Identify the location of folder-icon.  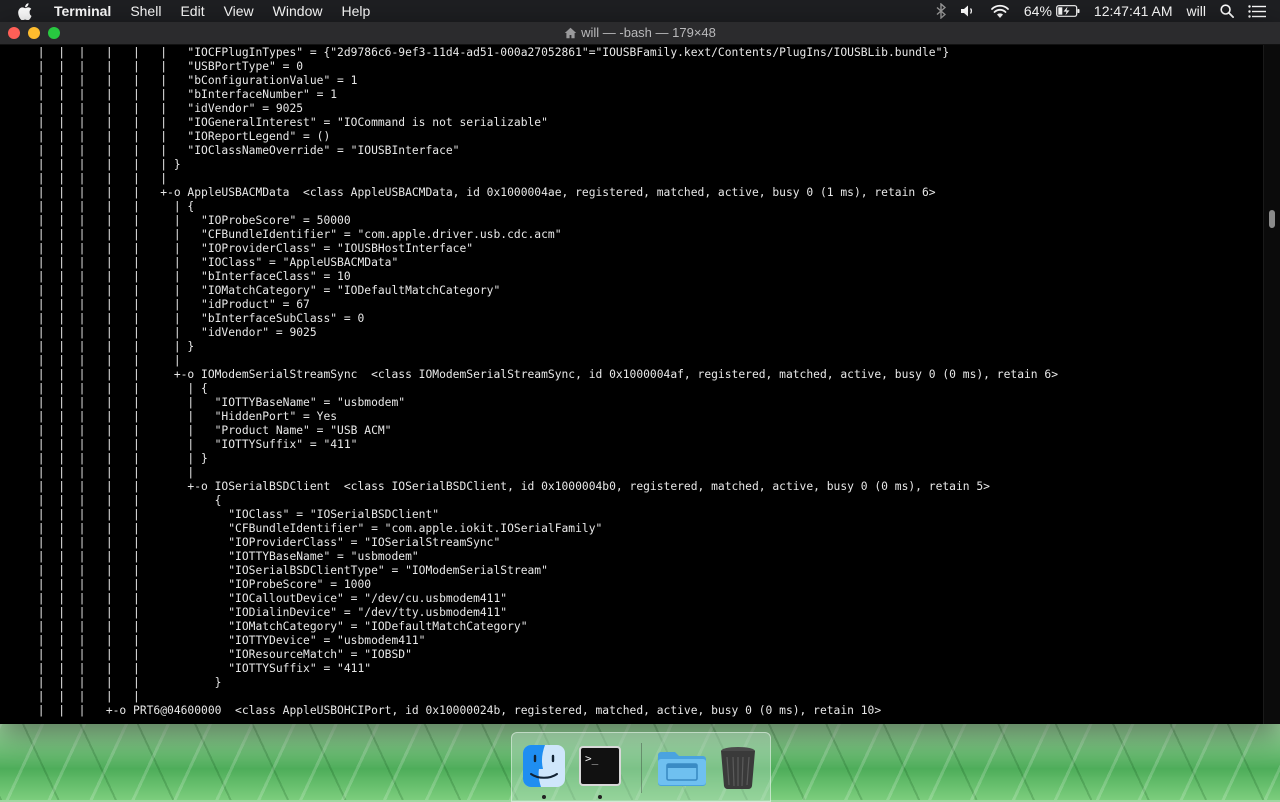
(681, 767).